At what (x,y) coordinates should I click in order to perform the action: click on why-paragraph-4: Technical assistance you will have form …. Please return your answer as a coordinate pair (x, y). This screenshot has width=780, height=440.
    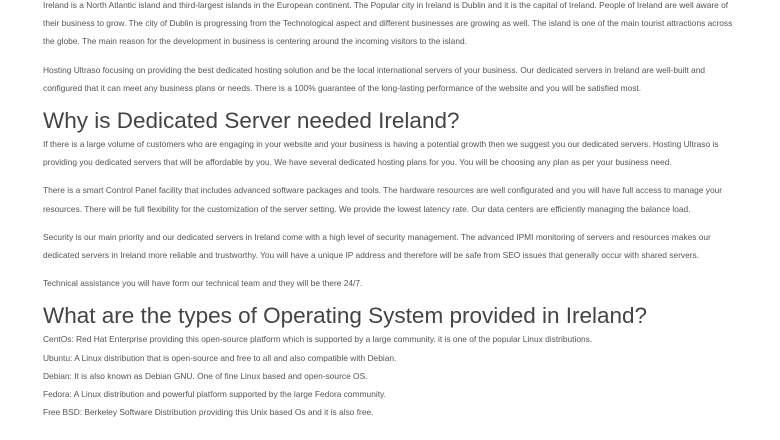
    Looking at the image, I should click on (203, 283).